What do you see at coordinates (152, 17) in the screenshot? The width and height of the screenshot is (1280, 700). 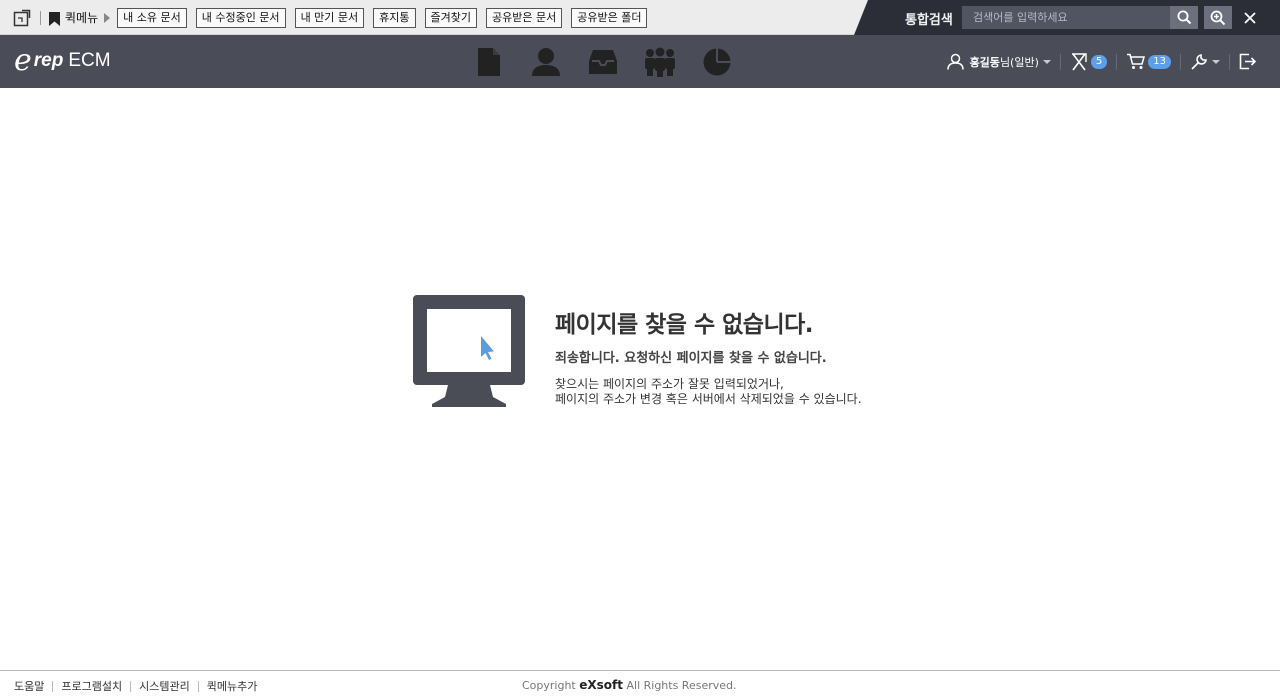 I see `quick-btn-my-owned-docs: 내 소유 문서` at bounding box center [152, 17].